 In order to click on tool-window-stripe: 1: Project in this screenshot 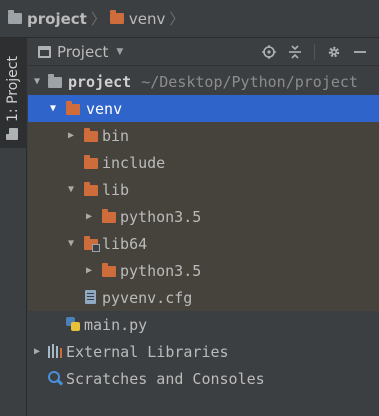, I will do `click(13, 227)`.